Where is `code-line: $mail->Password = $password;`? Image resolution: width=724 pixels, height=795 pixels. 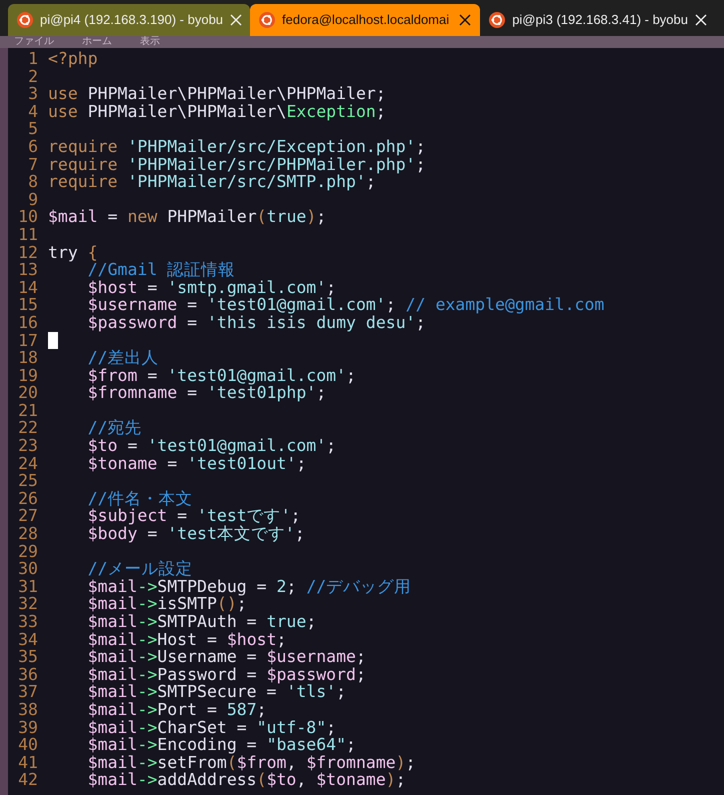 code-line: $mail->Password = $password; is located at coordinates (226, 675).